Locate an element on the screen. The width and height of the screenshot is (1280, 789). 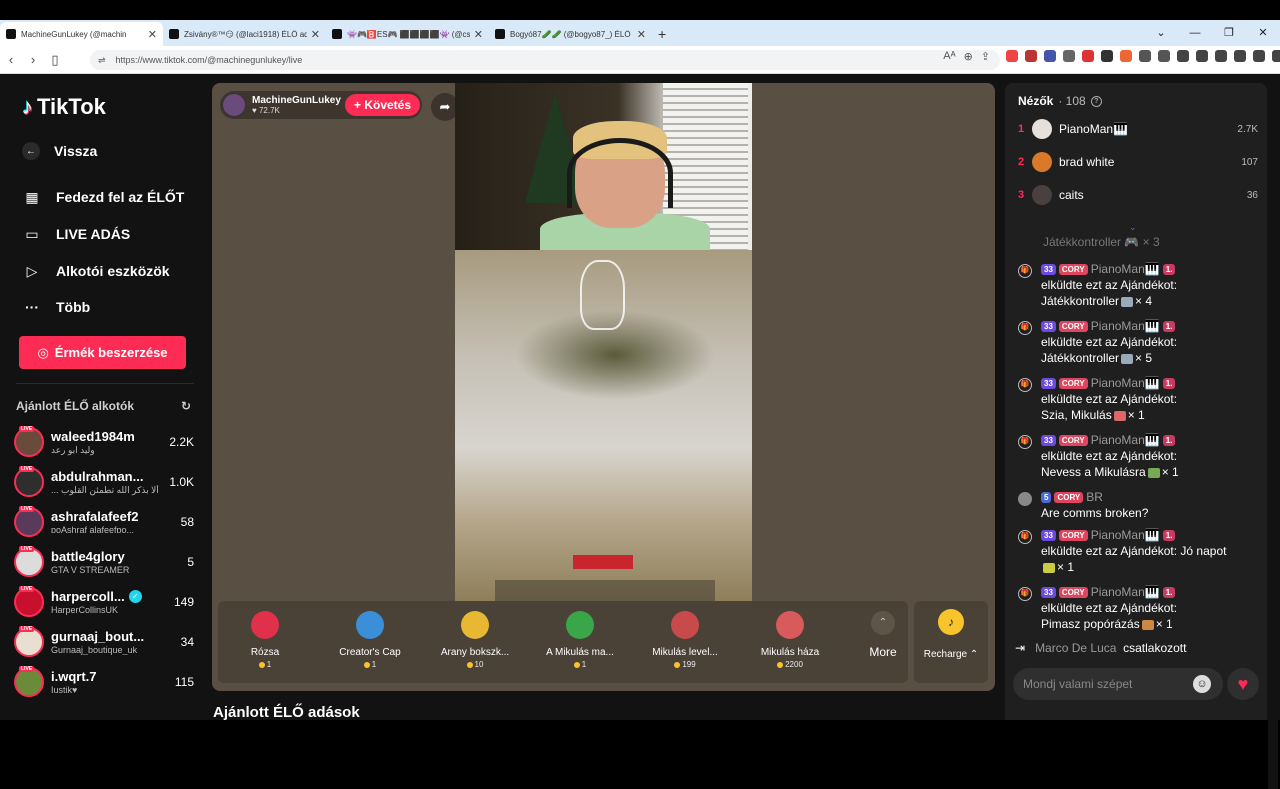
recharge-label: Recharge ⌃ is located at coordinates (951, 654).